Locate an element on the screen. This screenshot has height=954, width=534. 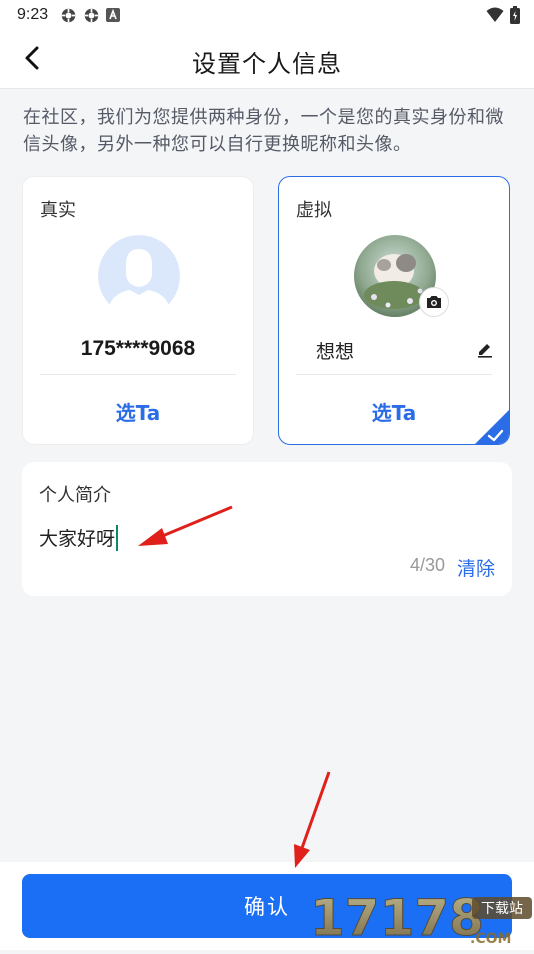
choose-real-button: 选Ta is located at coordinates (138, 411).